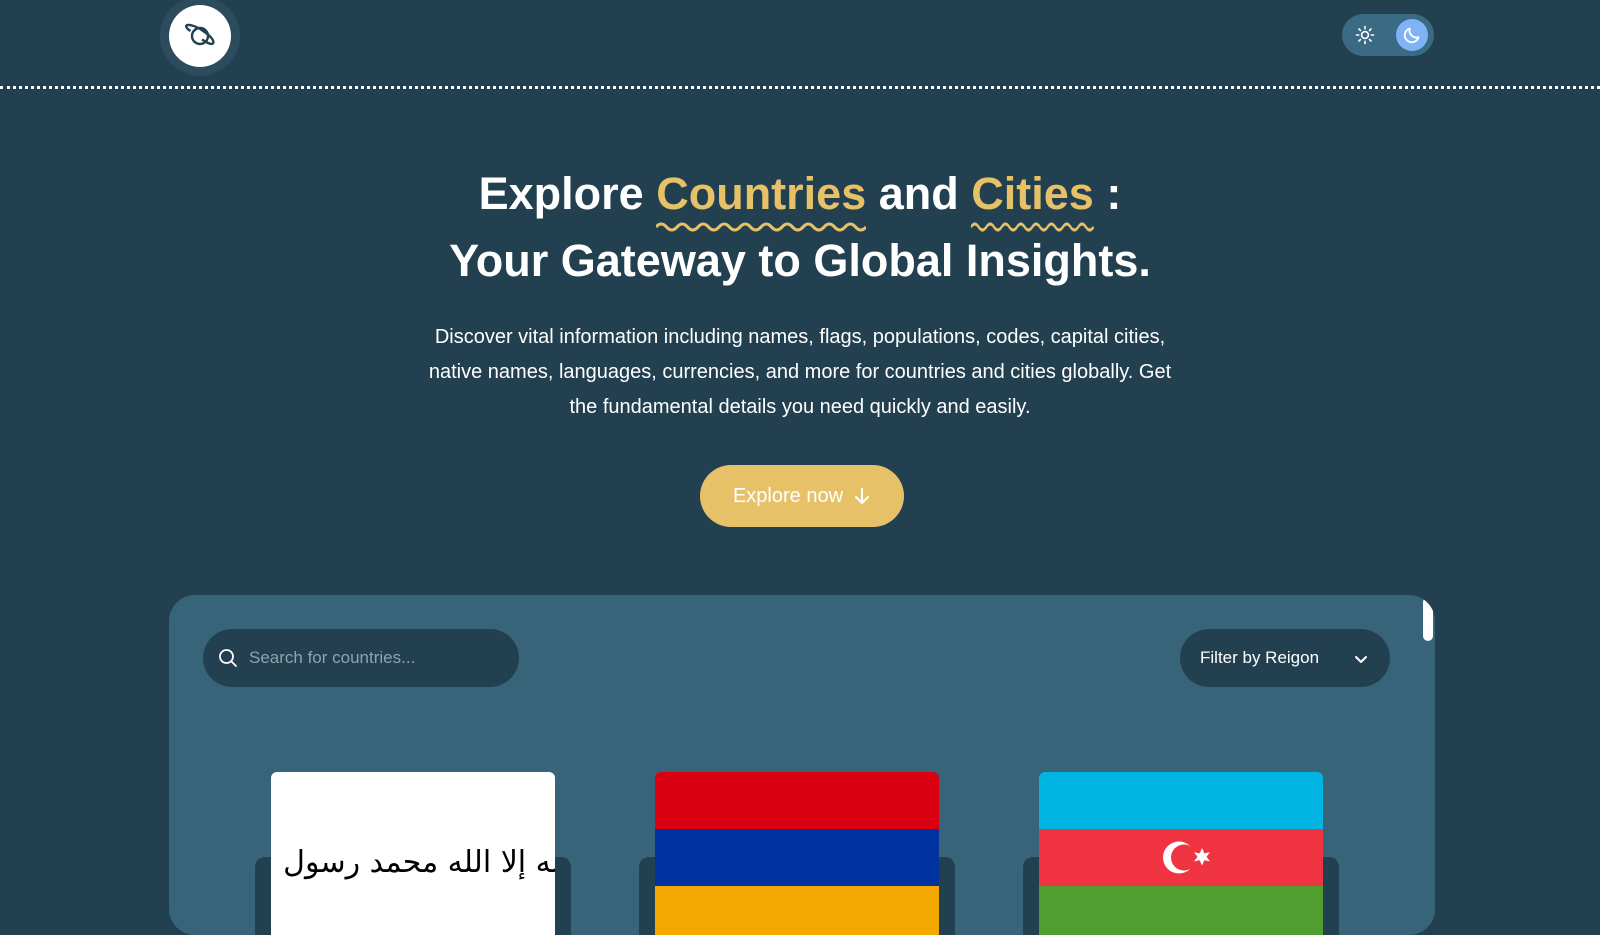 Image resolution: width=1600 pixels, height=935 pixels. I want to click on search-input, so click(379, 658).